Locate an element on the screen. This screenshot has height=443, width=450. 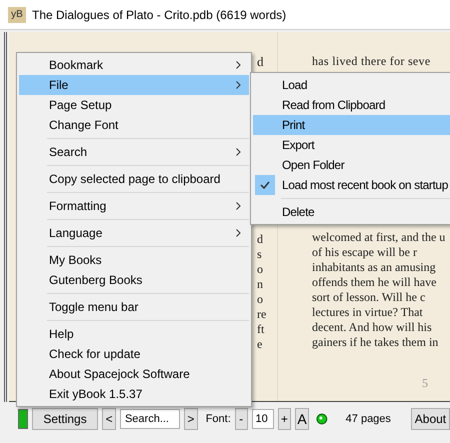
previous-button: < is located at coordinates (109, 419).